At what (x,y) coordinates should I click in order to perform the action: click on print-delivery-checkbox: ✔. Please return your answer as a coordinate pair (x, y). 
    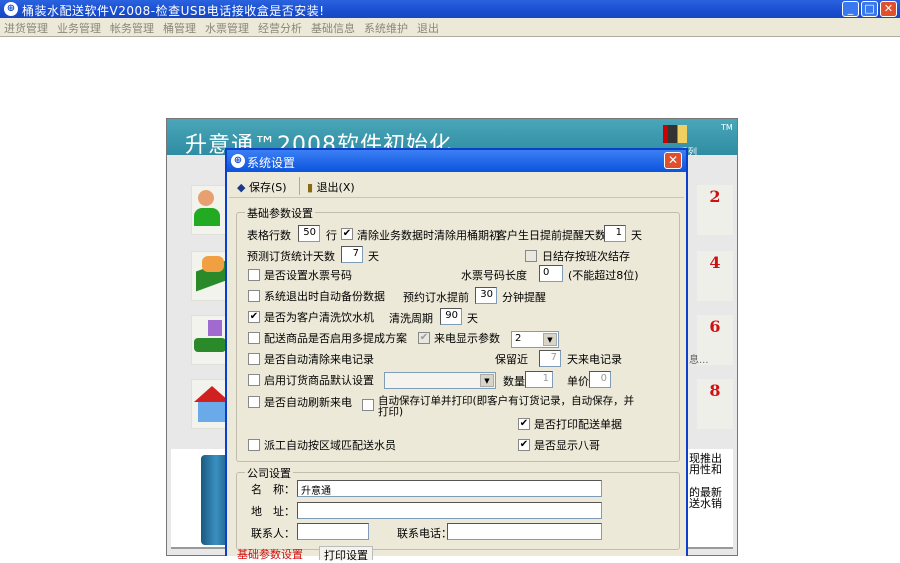
    Looking at the image, I should click on (524, 424).